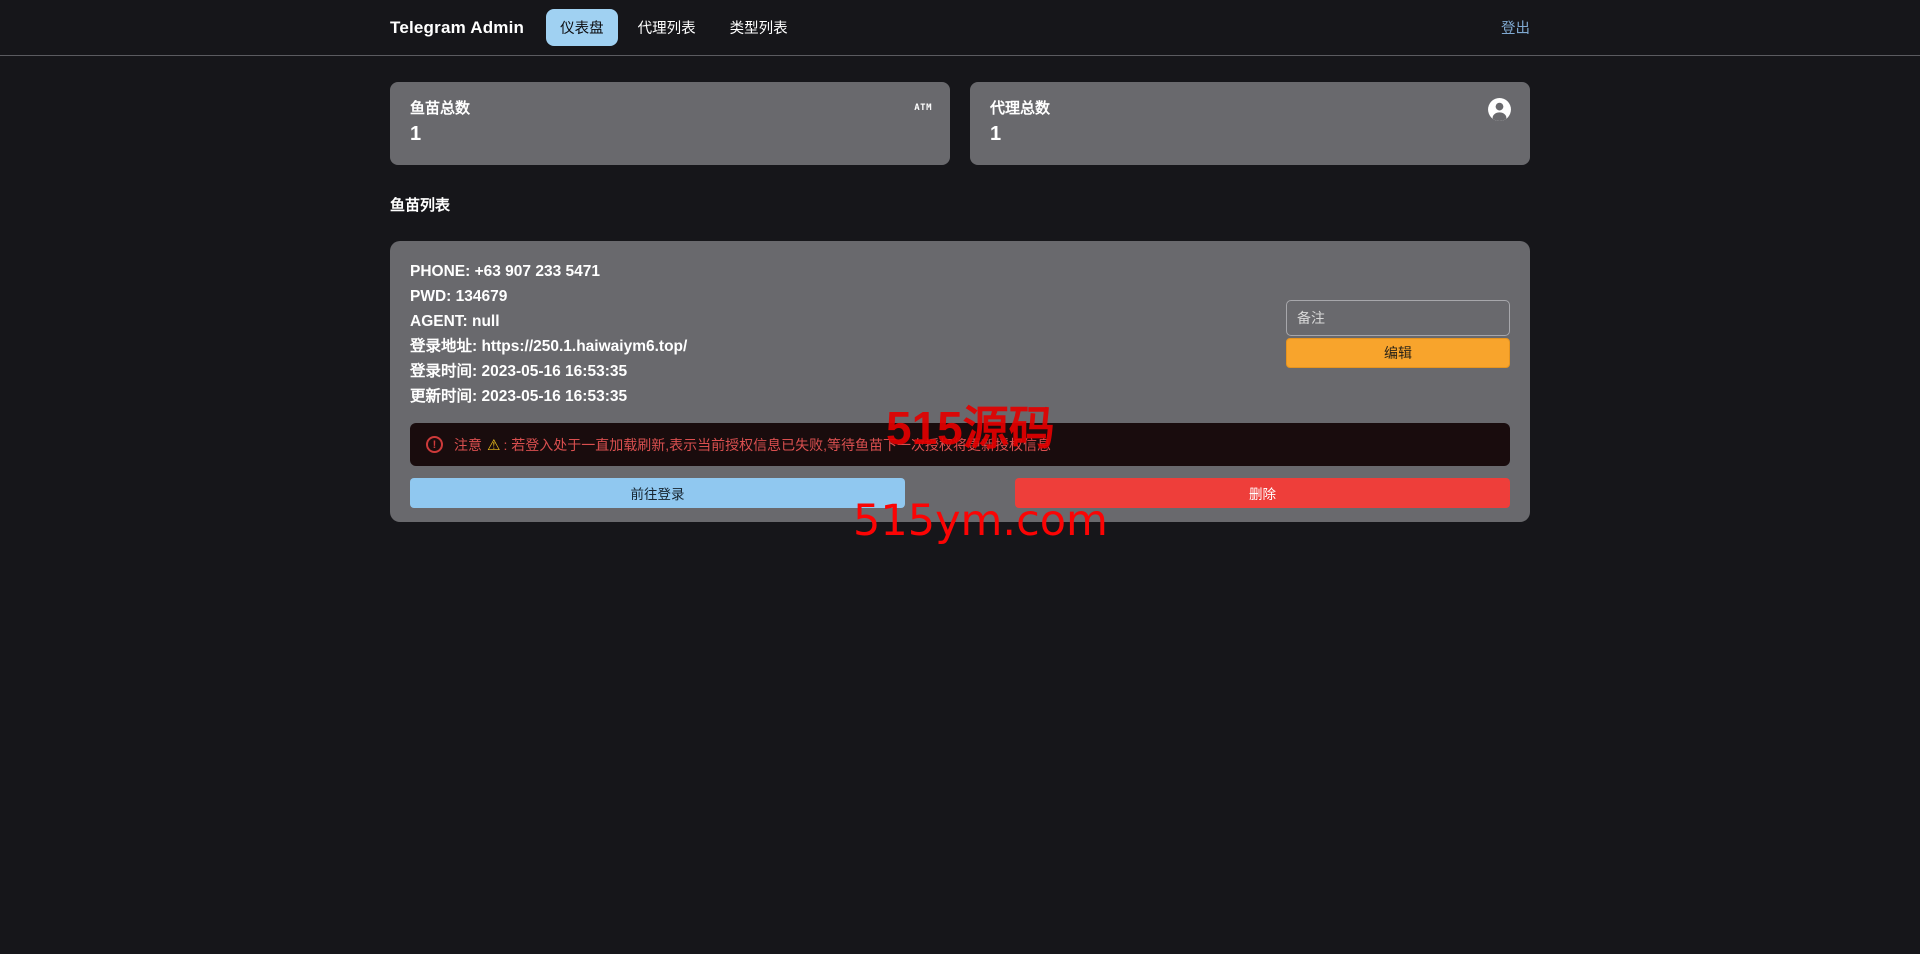 Image resolution: width=1920 pixels, height=954 pixels. I want to click on remark-column: 编辑, so click(1398, 334).